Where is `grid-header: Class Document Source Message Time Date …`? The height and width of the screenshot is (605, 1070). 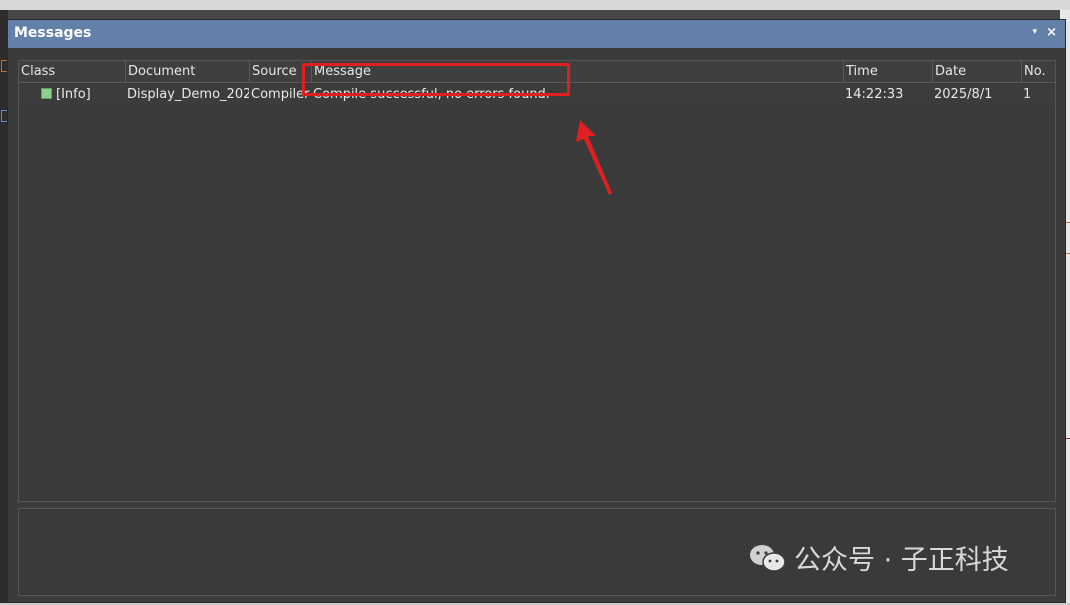 grid-header: Class Document Source Message Time Date … is located at coordinates (537, 72).